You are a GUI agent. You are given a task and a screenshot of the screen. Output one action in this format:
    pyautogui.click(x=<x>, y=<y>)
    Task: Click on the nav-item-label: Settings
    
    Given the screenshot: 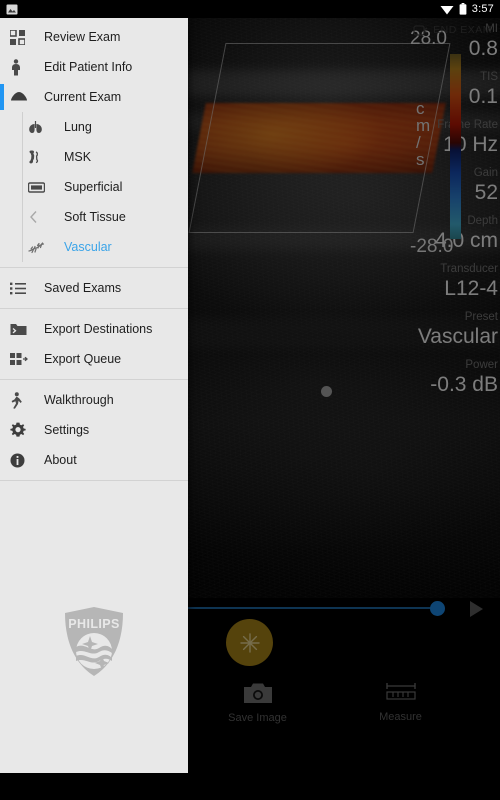 What is the action you would take?
    pyautogui.click(x=67, y=430)
    